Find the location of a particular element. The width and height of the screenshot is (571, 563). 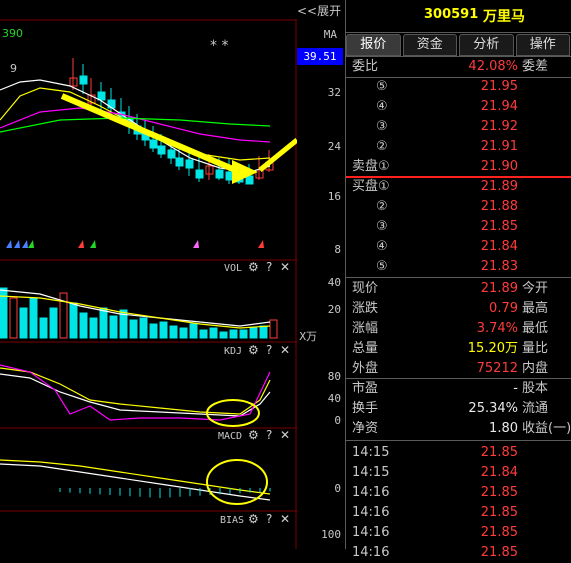

buy-level-label: ② is located at coordinates (382, 206).